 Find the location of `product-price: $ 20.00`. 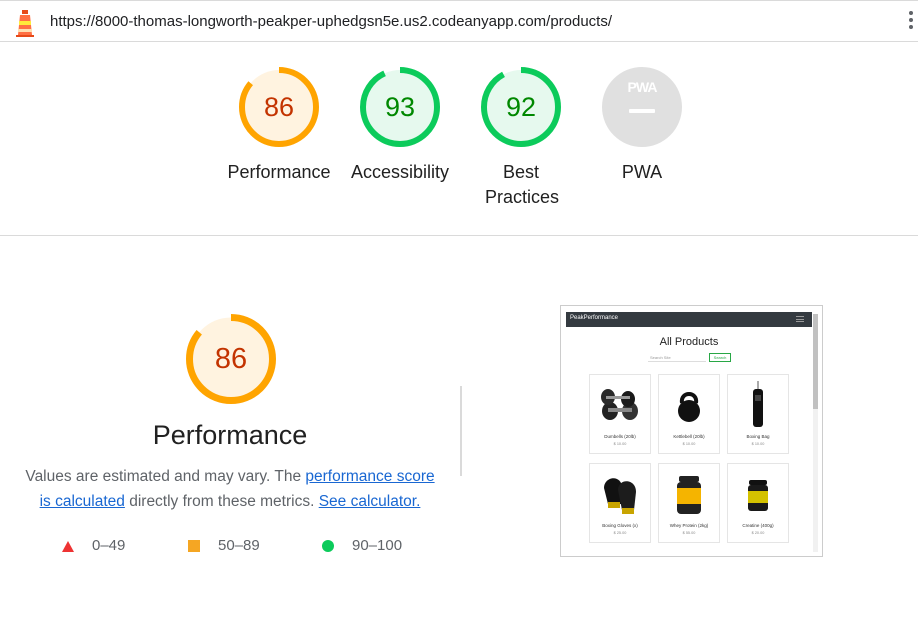

product-price: $ 20.00 is located at coordinates (758, 533).